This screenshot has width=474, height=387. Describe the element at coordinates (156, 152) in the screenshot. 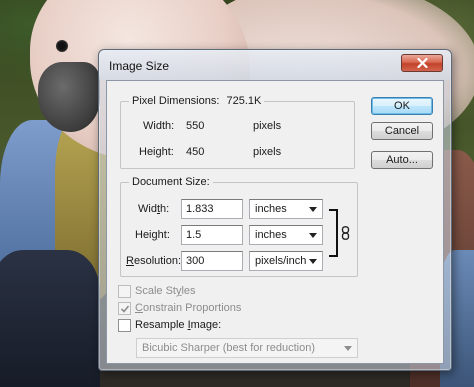

I see `pixel-height-label: Height:` at that location.